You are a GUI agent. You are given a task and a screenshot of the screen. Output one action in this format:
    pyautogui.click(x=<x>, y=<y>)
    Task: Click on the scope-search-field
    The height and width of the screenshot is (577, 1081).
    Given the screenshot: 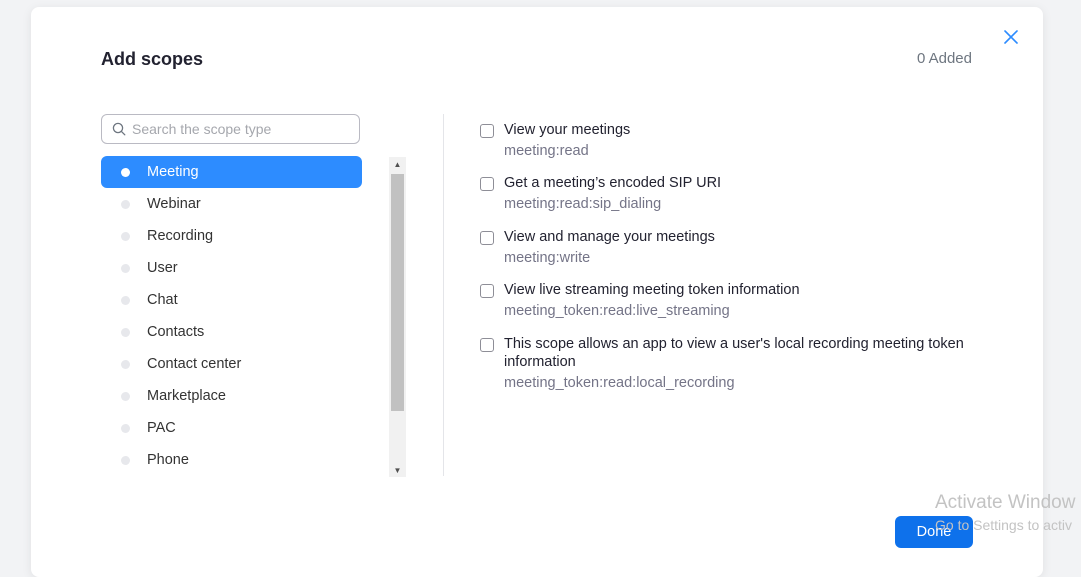 What is the action you would take?
    pyautogui.click(x=230, y=129)
    